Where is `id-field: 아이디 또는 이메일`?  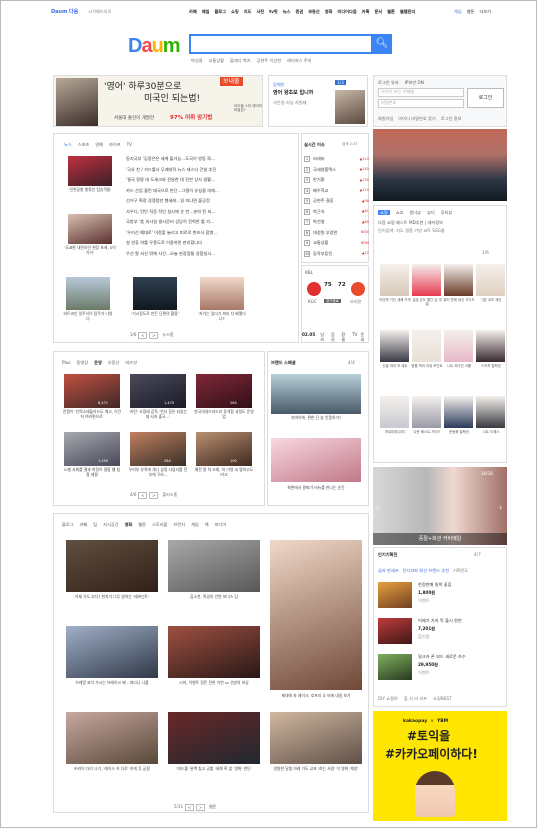 id-field: 아이디 또는 이메일 is located at coordinates (421, 92).